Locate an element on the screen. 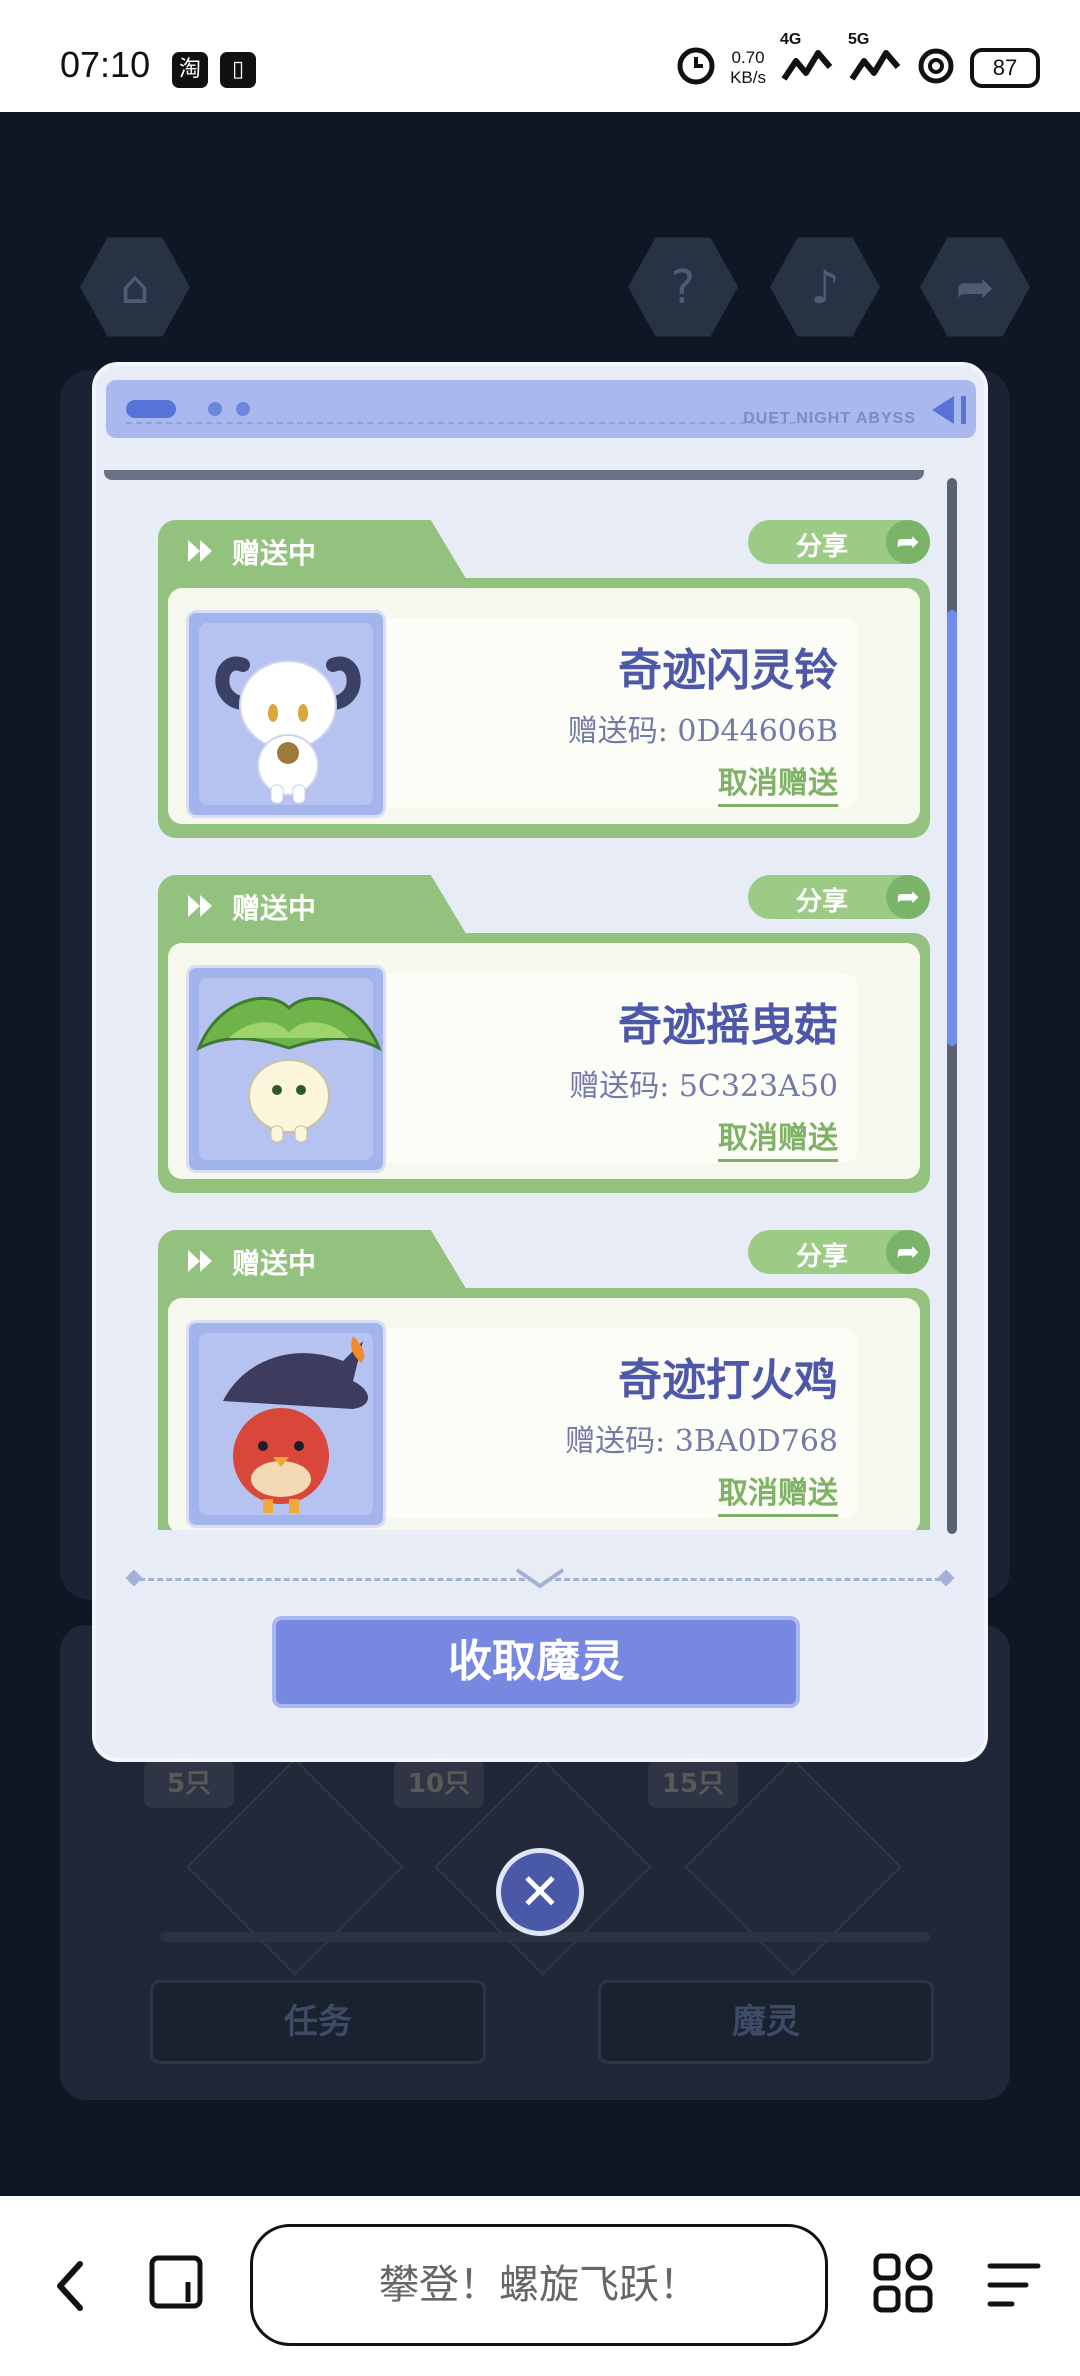 The image size is (1080, 2376). status-bar: 07:10 淘 ▯ 0.70 KB/s 4G 5G 87 is located at coordinates (540, 56).